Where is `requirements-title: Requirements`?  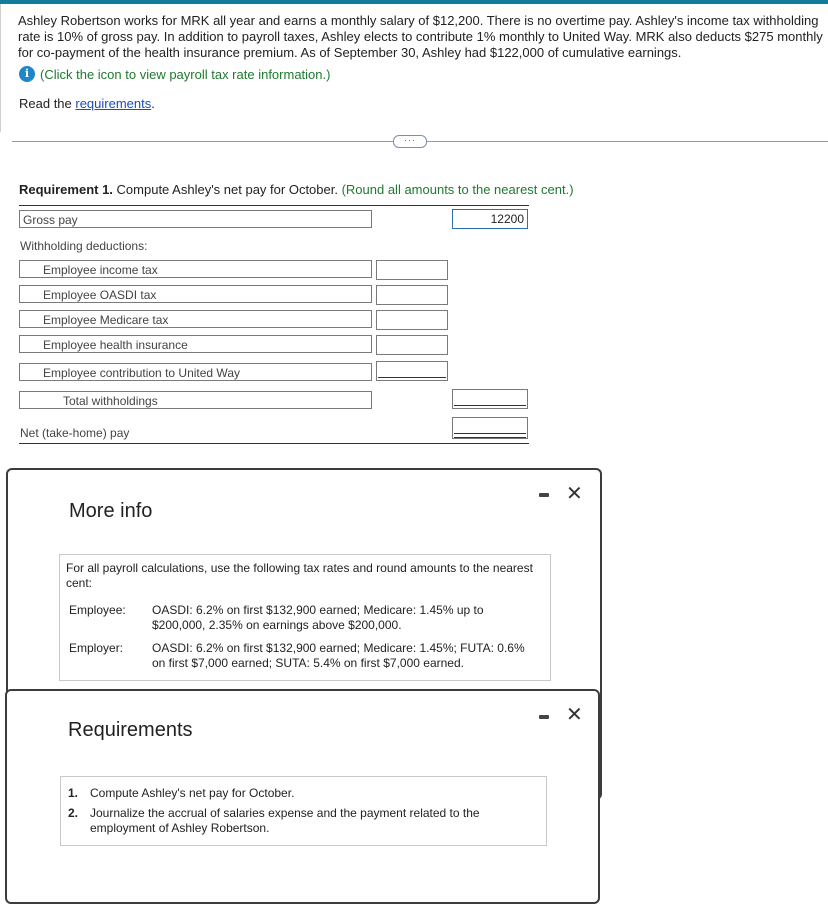
requirements-title: Requirements is located at coordinates (130, 730).